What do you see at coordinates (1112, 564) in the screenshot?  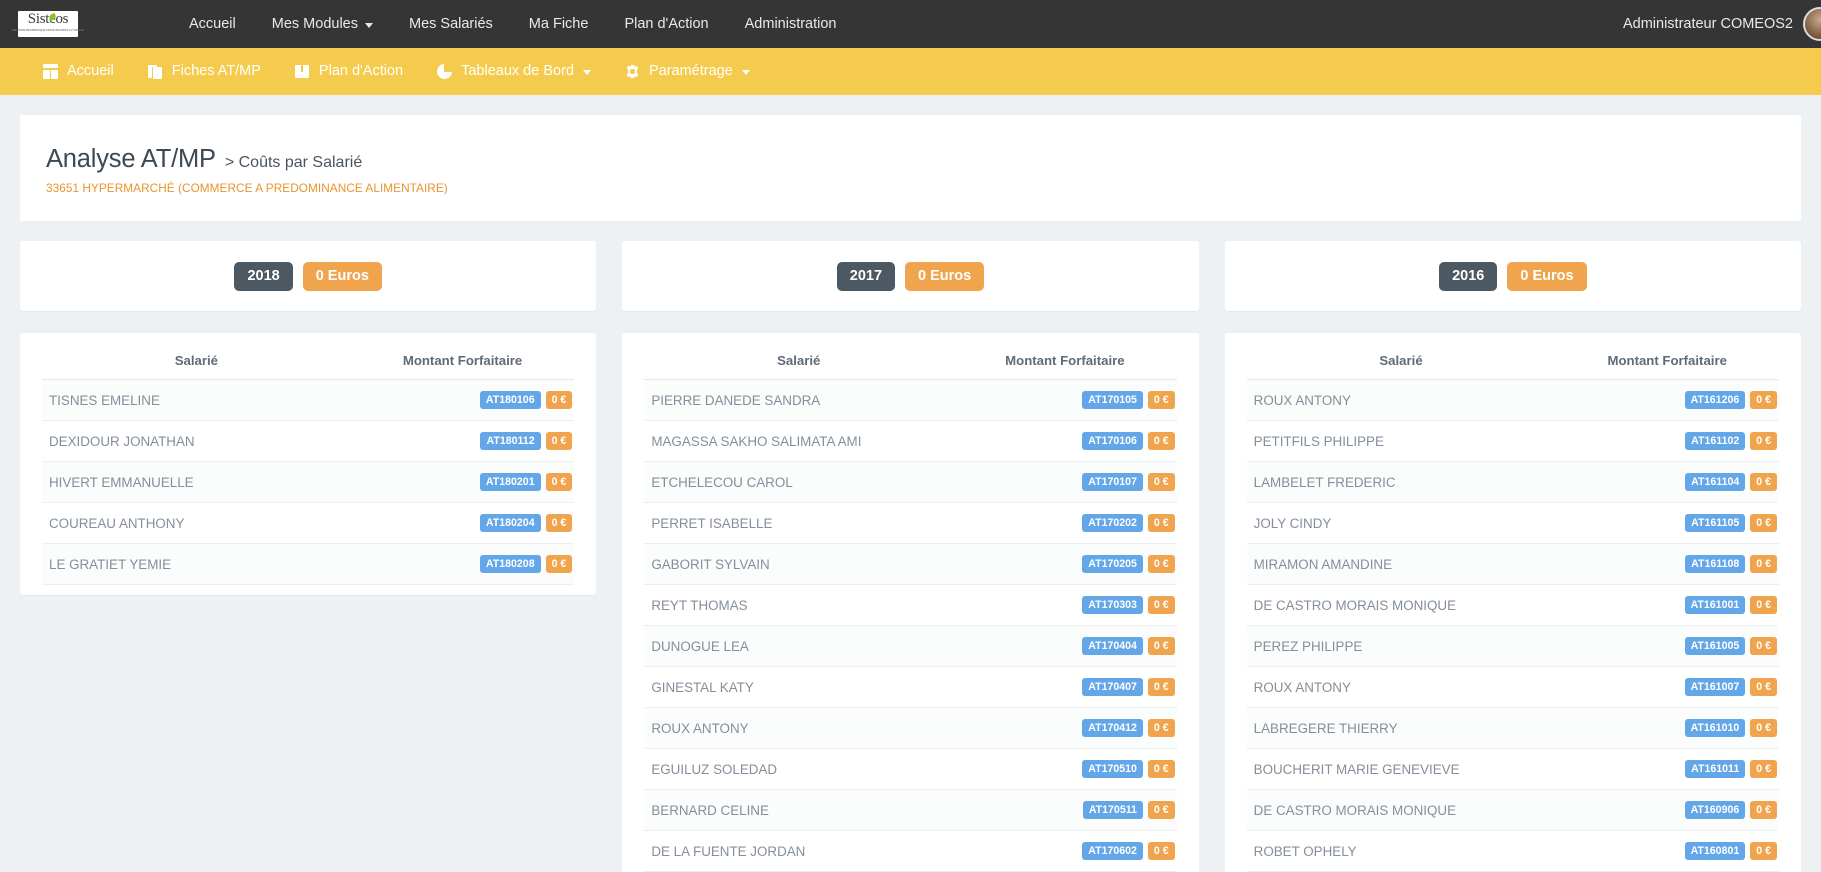 I see `accident-reference-tag: AT170205` at bounding box center [1112, 564].